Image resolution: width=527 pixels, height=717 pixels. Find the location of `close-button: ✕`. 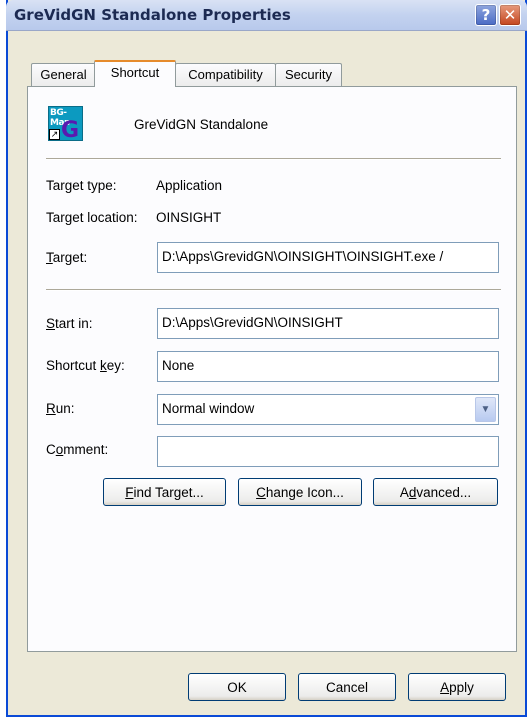

close-button: ✕ is located at coordinates (510, 15).